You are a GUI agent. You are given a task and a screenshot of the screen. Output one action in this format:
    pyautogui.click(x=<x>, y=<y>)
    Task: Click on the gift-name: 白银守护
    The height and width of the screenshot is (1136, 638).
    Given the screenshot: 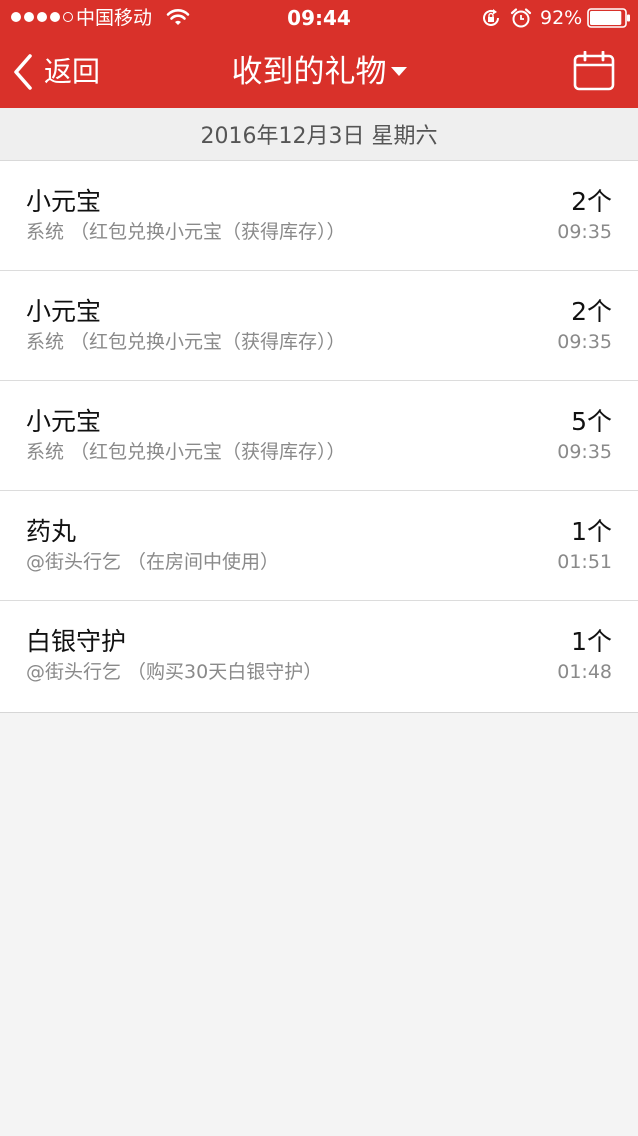 What is the action you would take?
    pyautogui.click(x=76, y=641)
    